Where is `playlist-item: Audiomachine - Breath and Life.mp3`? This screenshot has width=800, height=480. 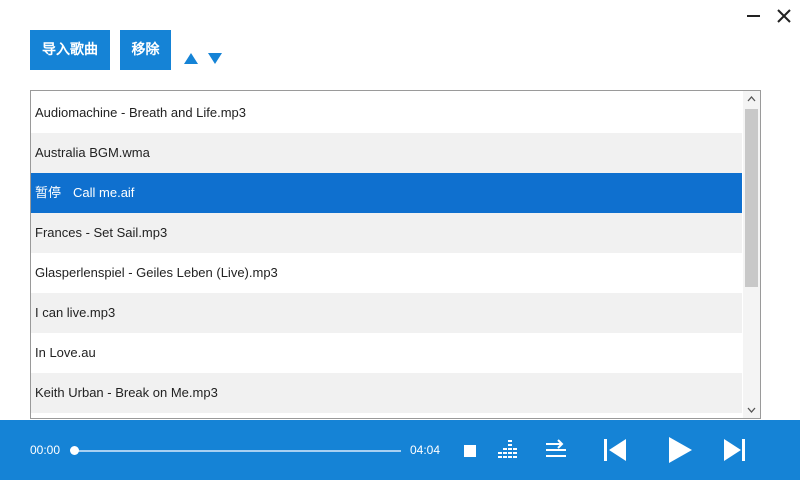 playlist-item: Audiomachine - Breath and Life.mp3 is located at coordinates (386, 113).